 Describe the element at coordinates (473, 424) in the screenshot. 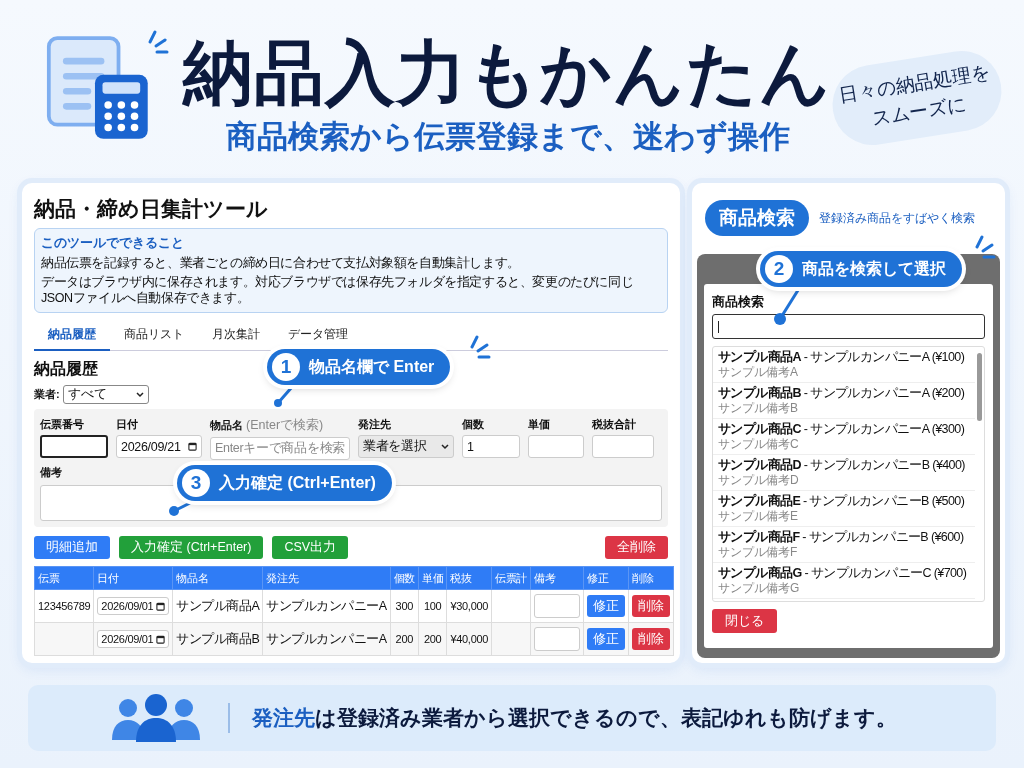

I see `field-label: 個数` at that location.